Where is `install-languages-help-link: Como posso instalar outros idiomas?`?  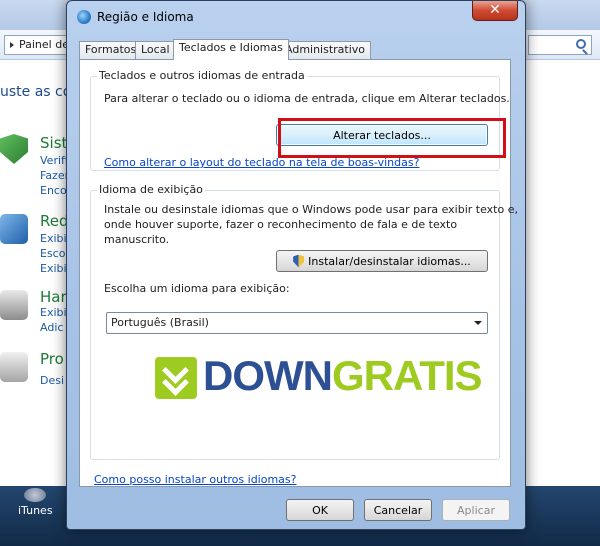
install-languages-help-link: Como posso instalar outros idiomas? is located at coordinates (195, 479).